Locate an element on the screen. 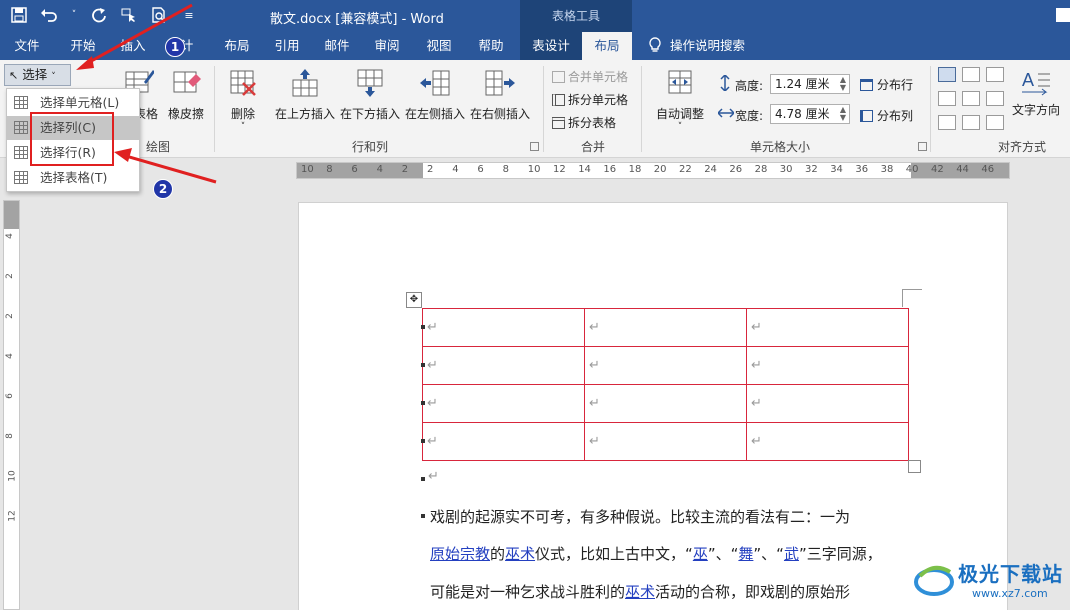 Image resolution: width=1070 pixels, height=610 pixels. annotation-arrows is located at coordinates (146, 93).